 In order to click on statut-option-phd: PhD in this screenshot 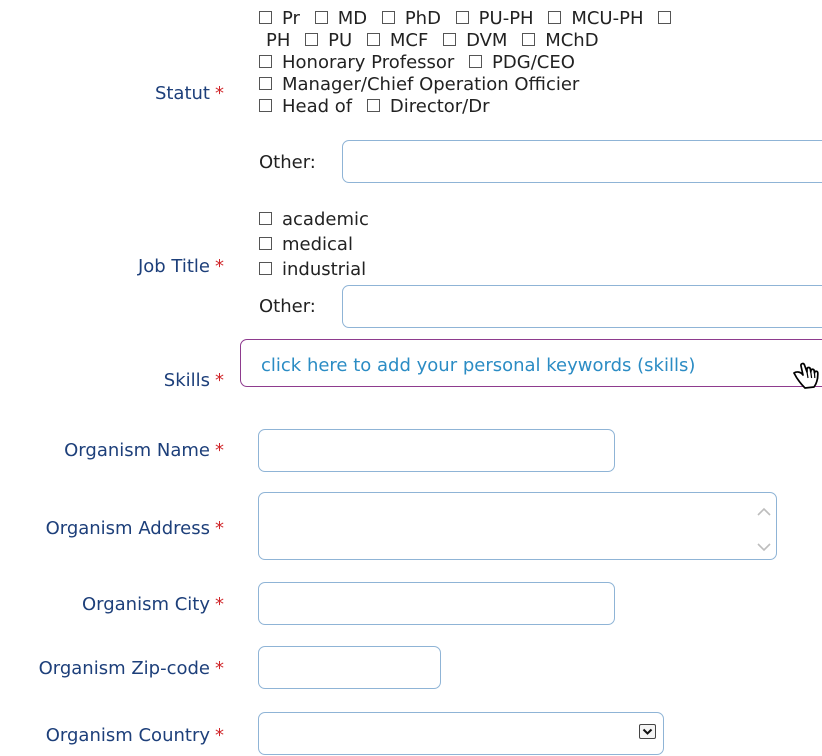, I will do `click(411, 18)`.